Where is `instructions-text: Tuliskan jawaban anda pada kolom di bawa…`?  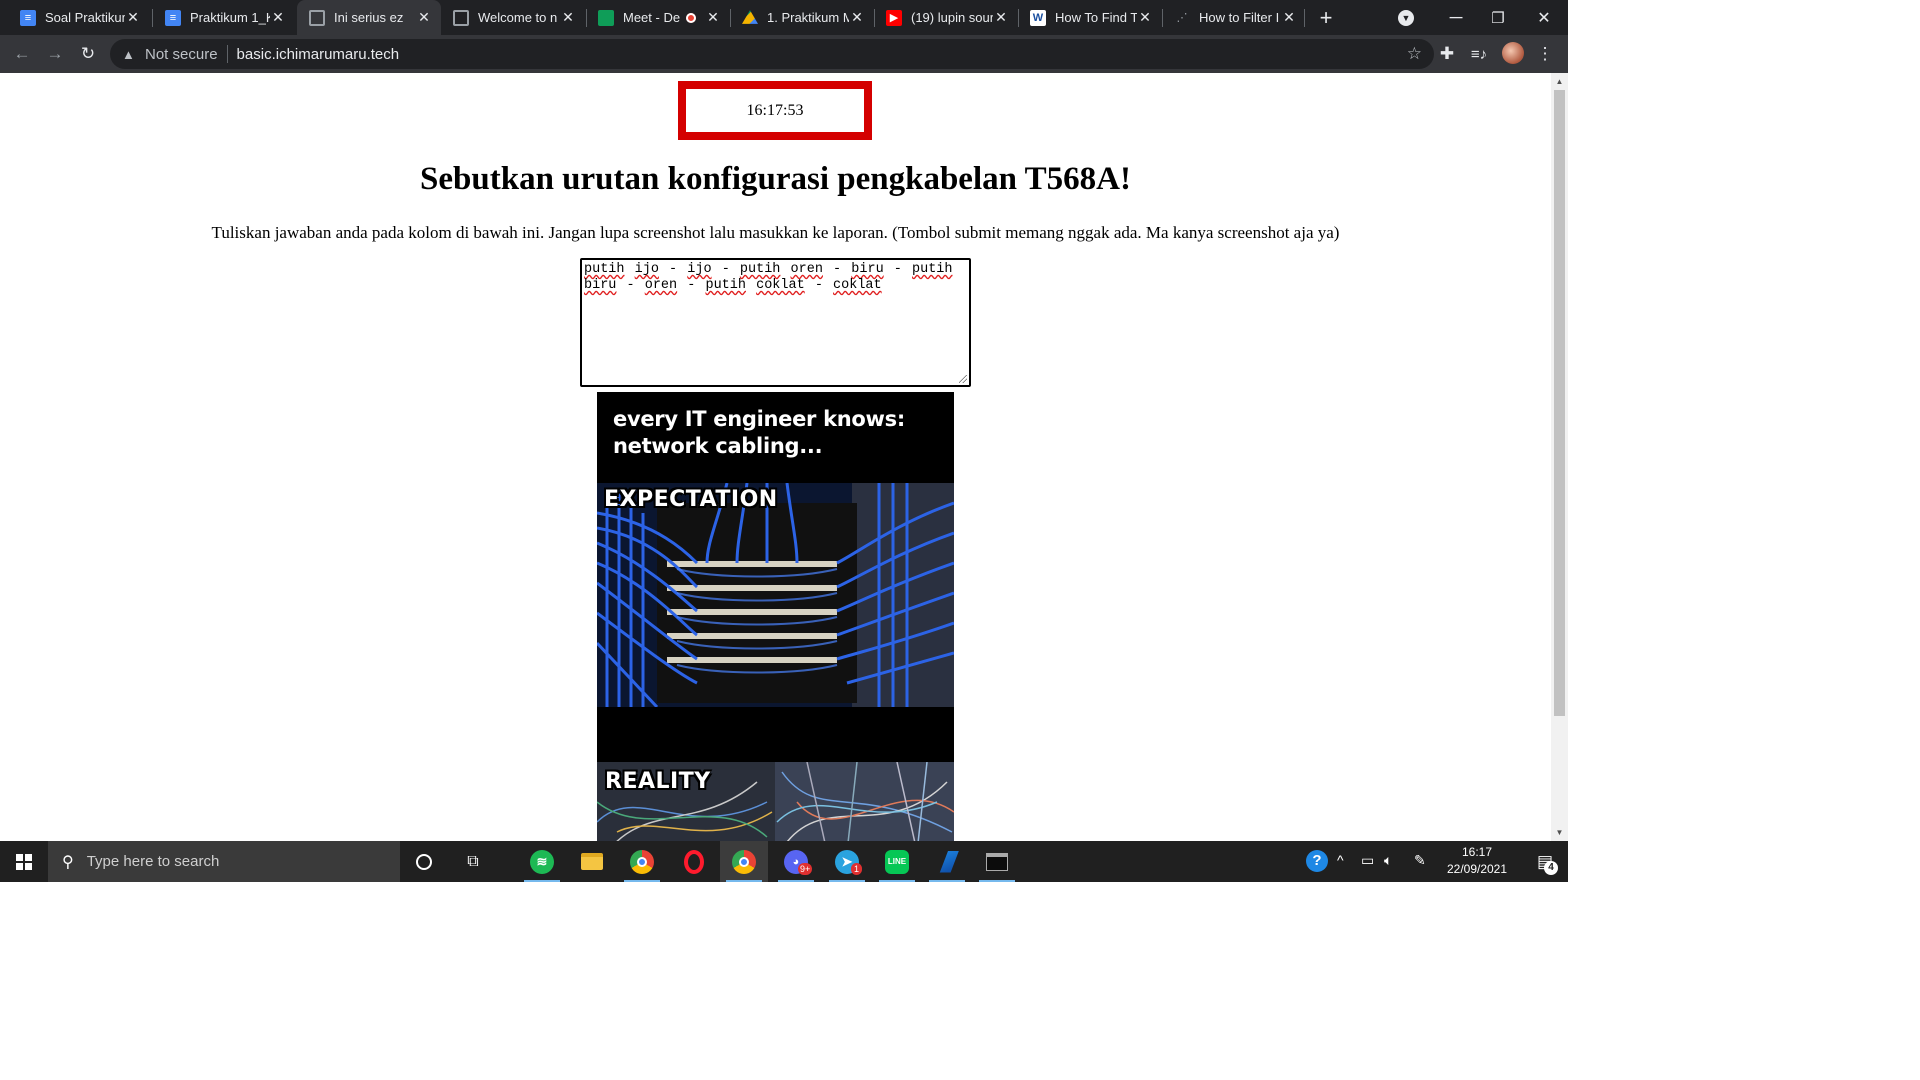 instructions-text: Tuliskan jawaban anda pada kolom di bawa… is located at coordinates (775, 232).